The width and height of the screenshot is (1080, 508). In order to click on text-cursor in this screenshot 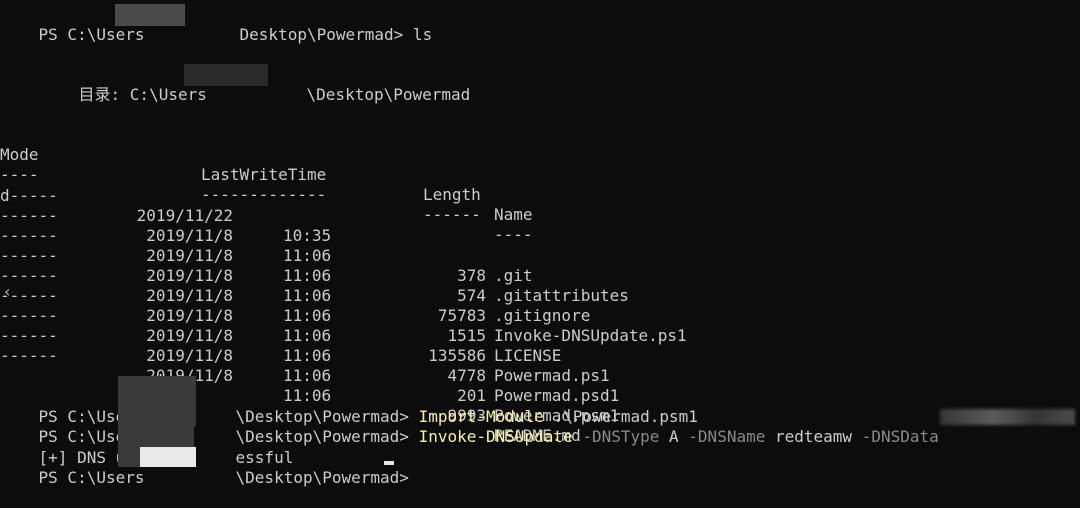, I will do `click(389, 463)`.